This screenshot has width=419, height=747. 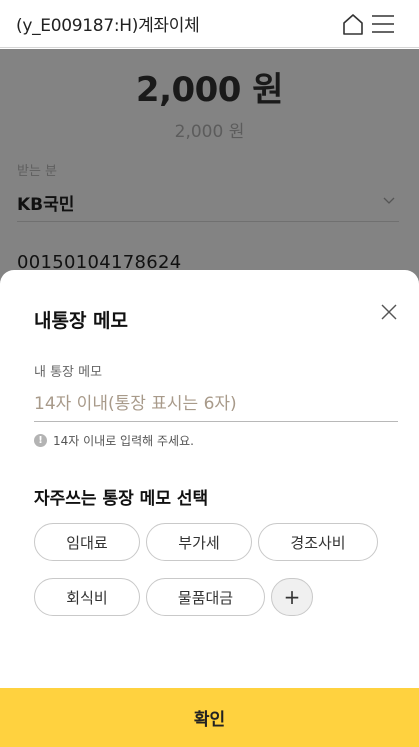 What do you see at coordinates (216, 404) in the screenshot?
I see `memo-input` at bounding box center [216, 404].